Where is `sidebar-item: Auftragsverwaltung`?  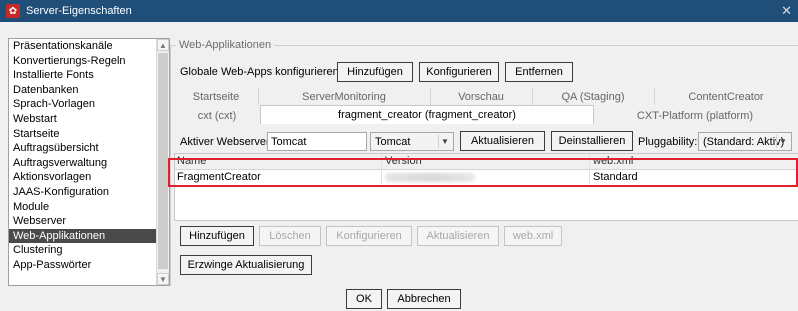 sidebar-item: Auftragsverwaltung is located at coordinates (89, 163).